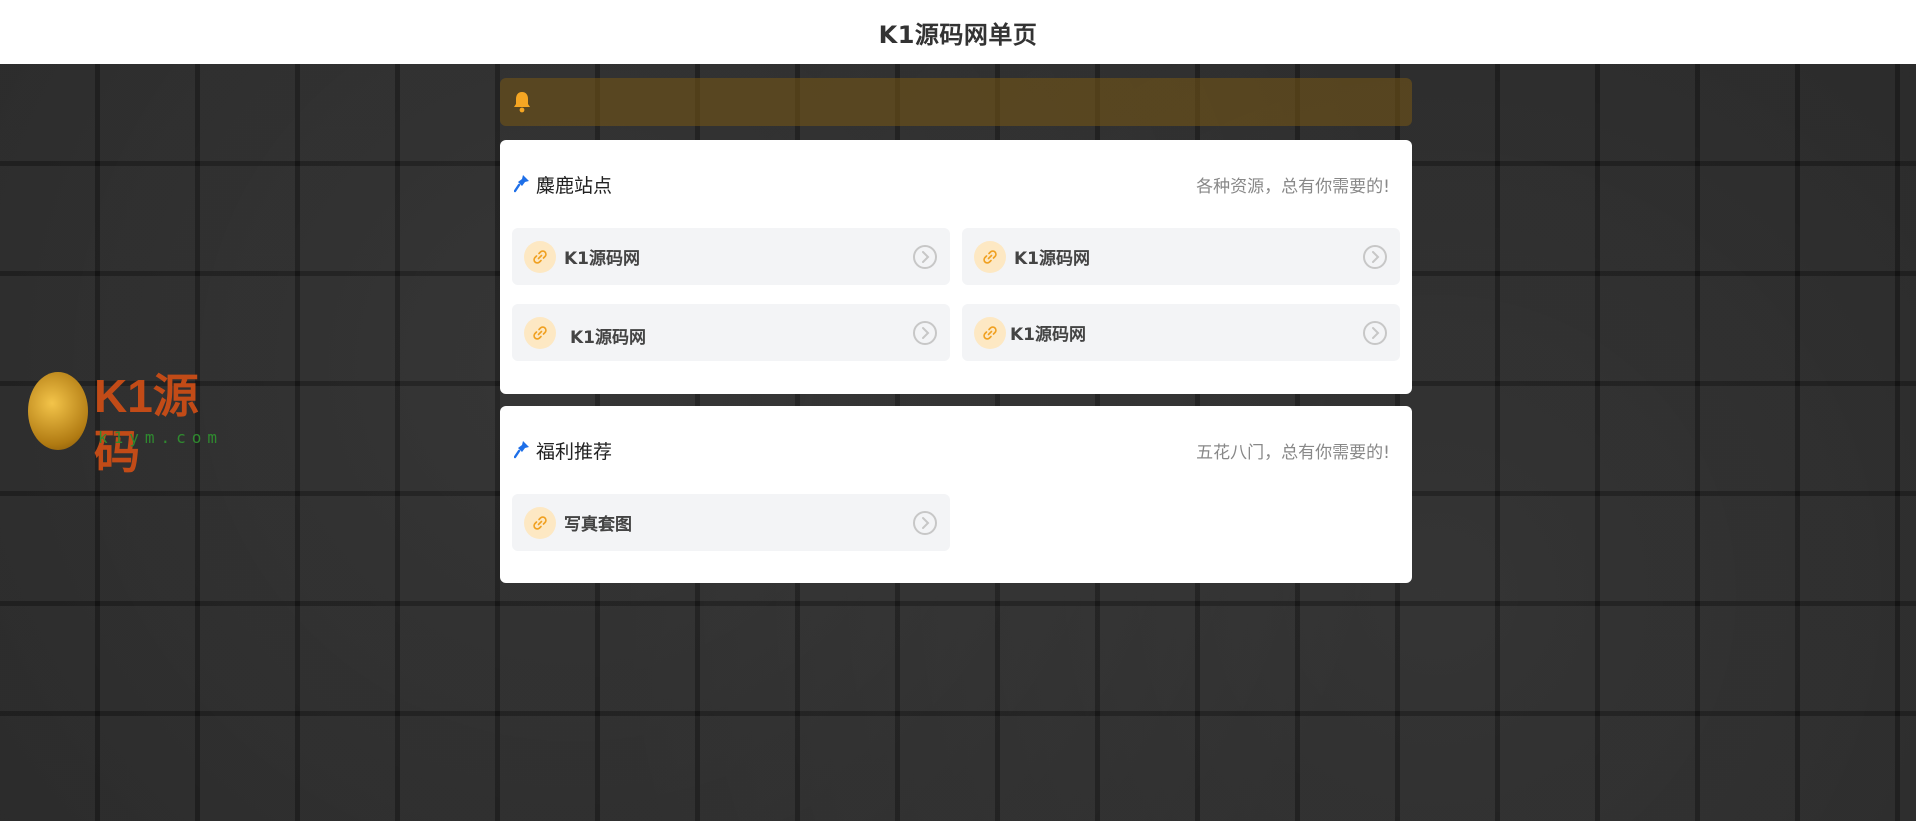 The width and height of the screenshot is (1916, 821). Describe the element at coordinates (1293, 186) in the screenshot. I see `section-subtitle: 各种资源，总有你需要的!` at that location.